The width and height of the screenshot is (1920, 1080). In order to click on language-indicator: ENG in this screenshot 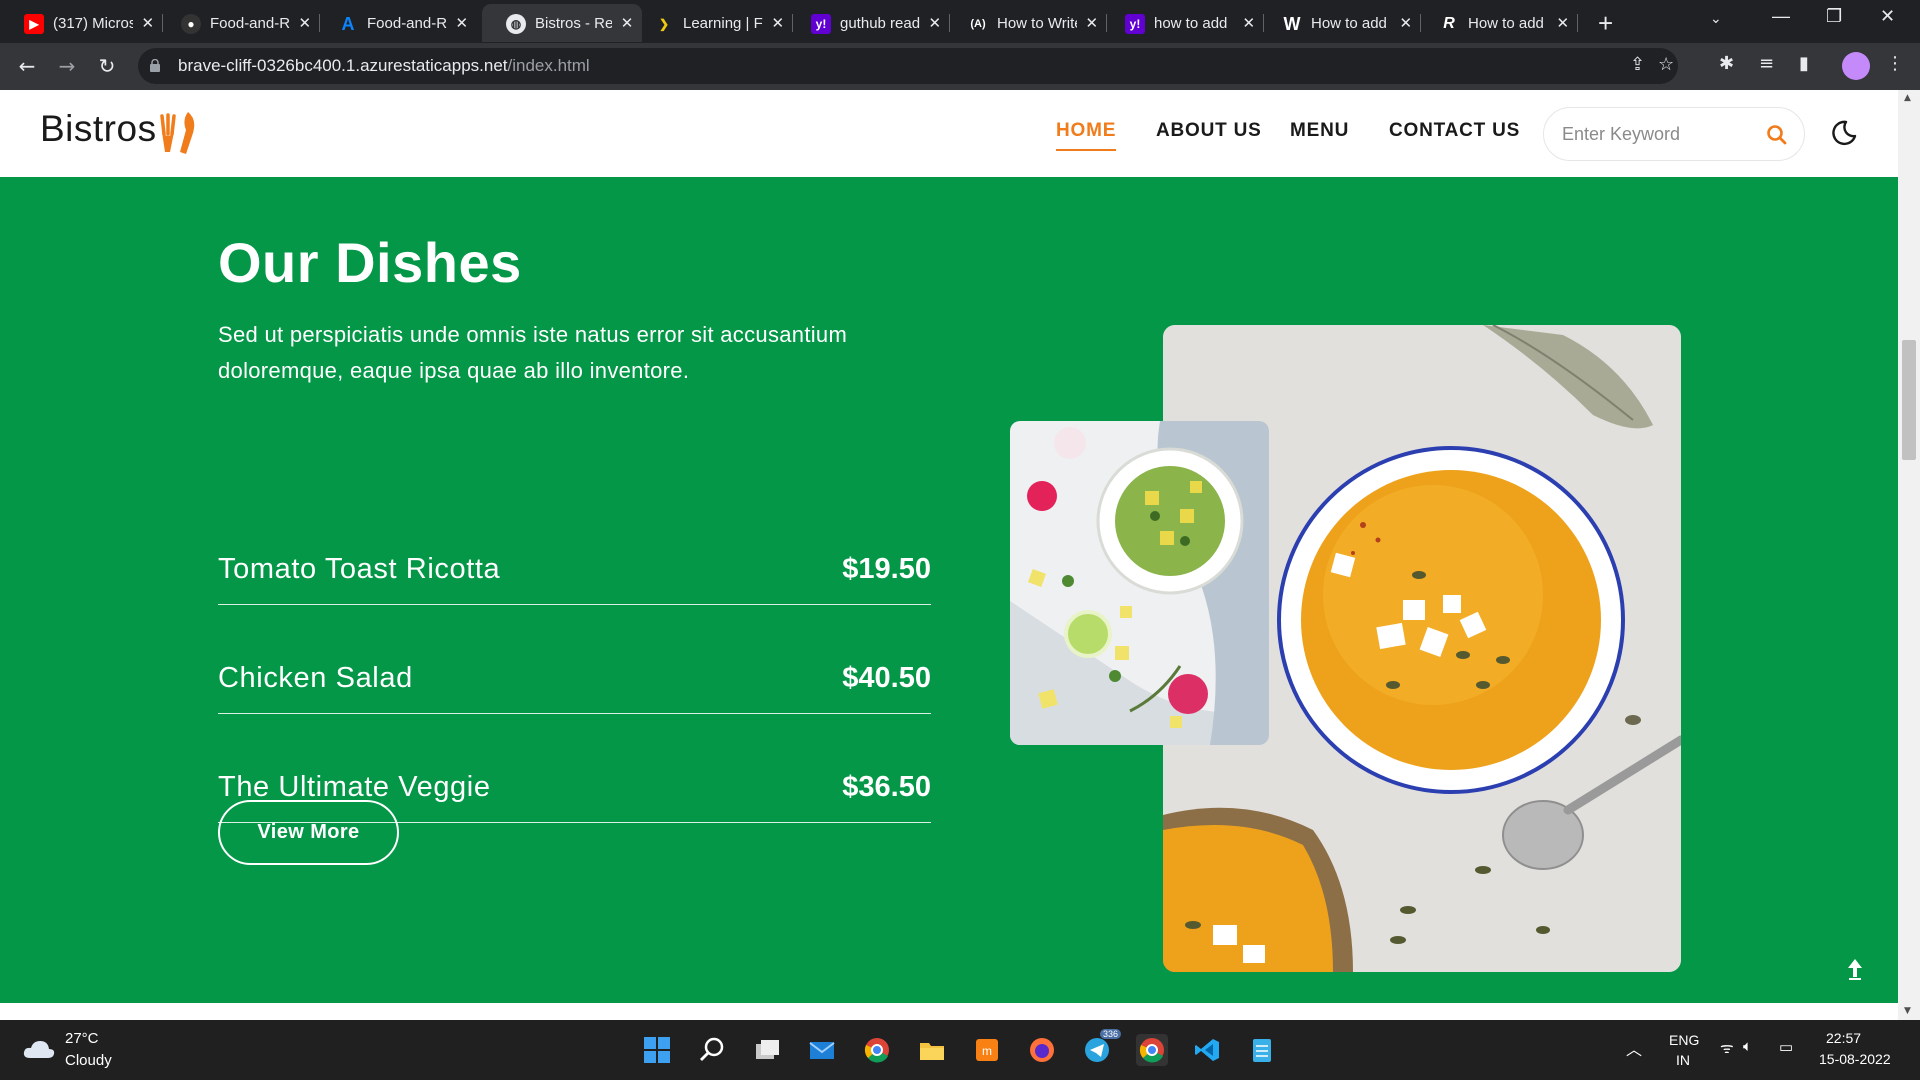, I will do `click(1684, 1040)`.